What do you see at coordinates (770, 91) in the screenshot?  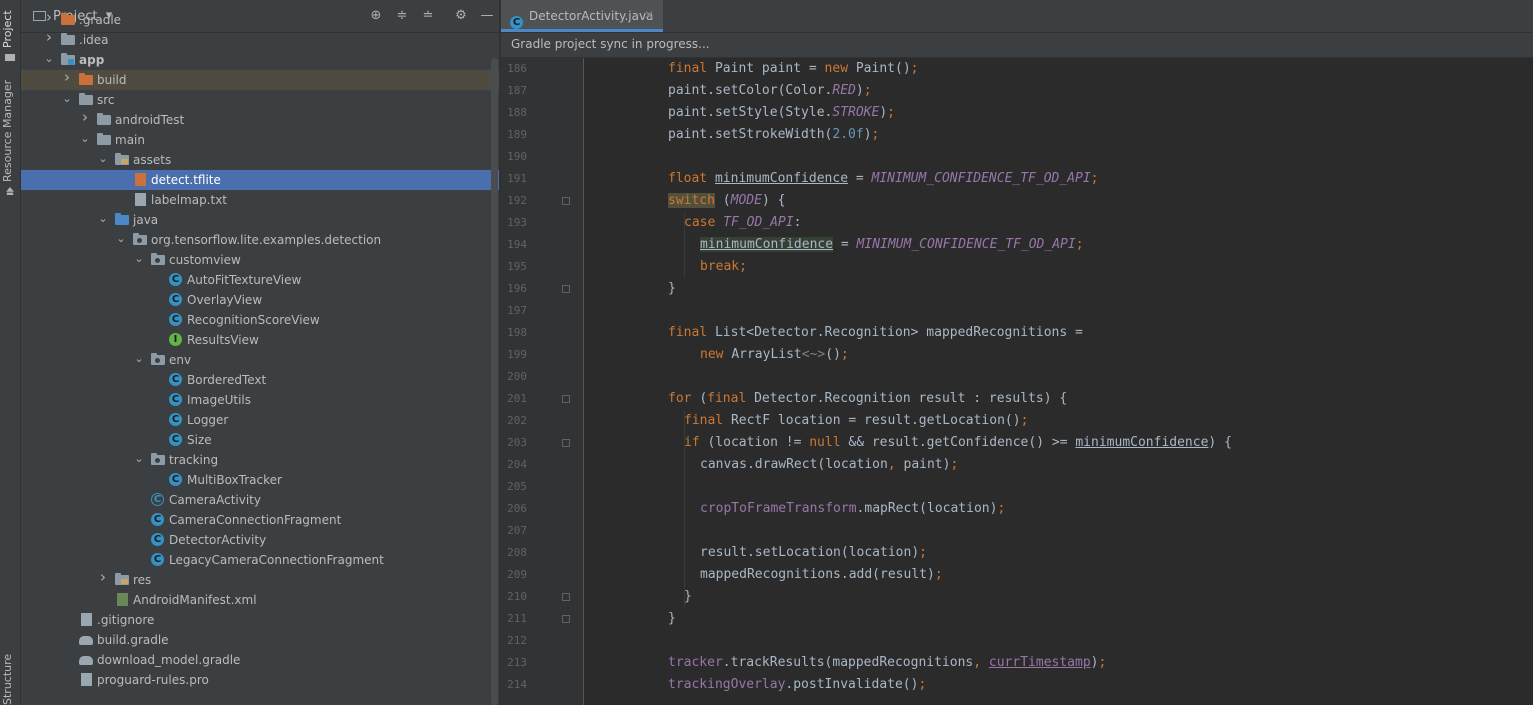 I see `code-line: paint.setColor(Color.RED);` at bounding box center [770, 91].